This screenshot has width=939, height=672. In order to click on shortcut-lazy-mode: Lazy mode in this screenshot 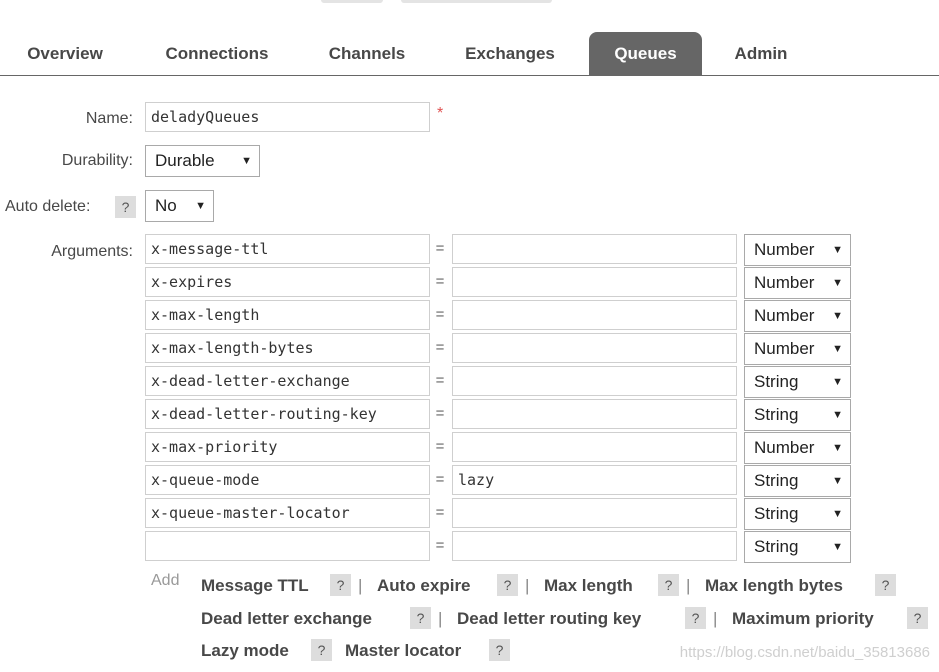, I will do `click(245, 651)`.